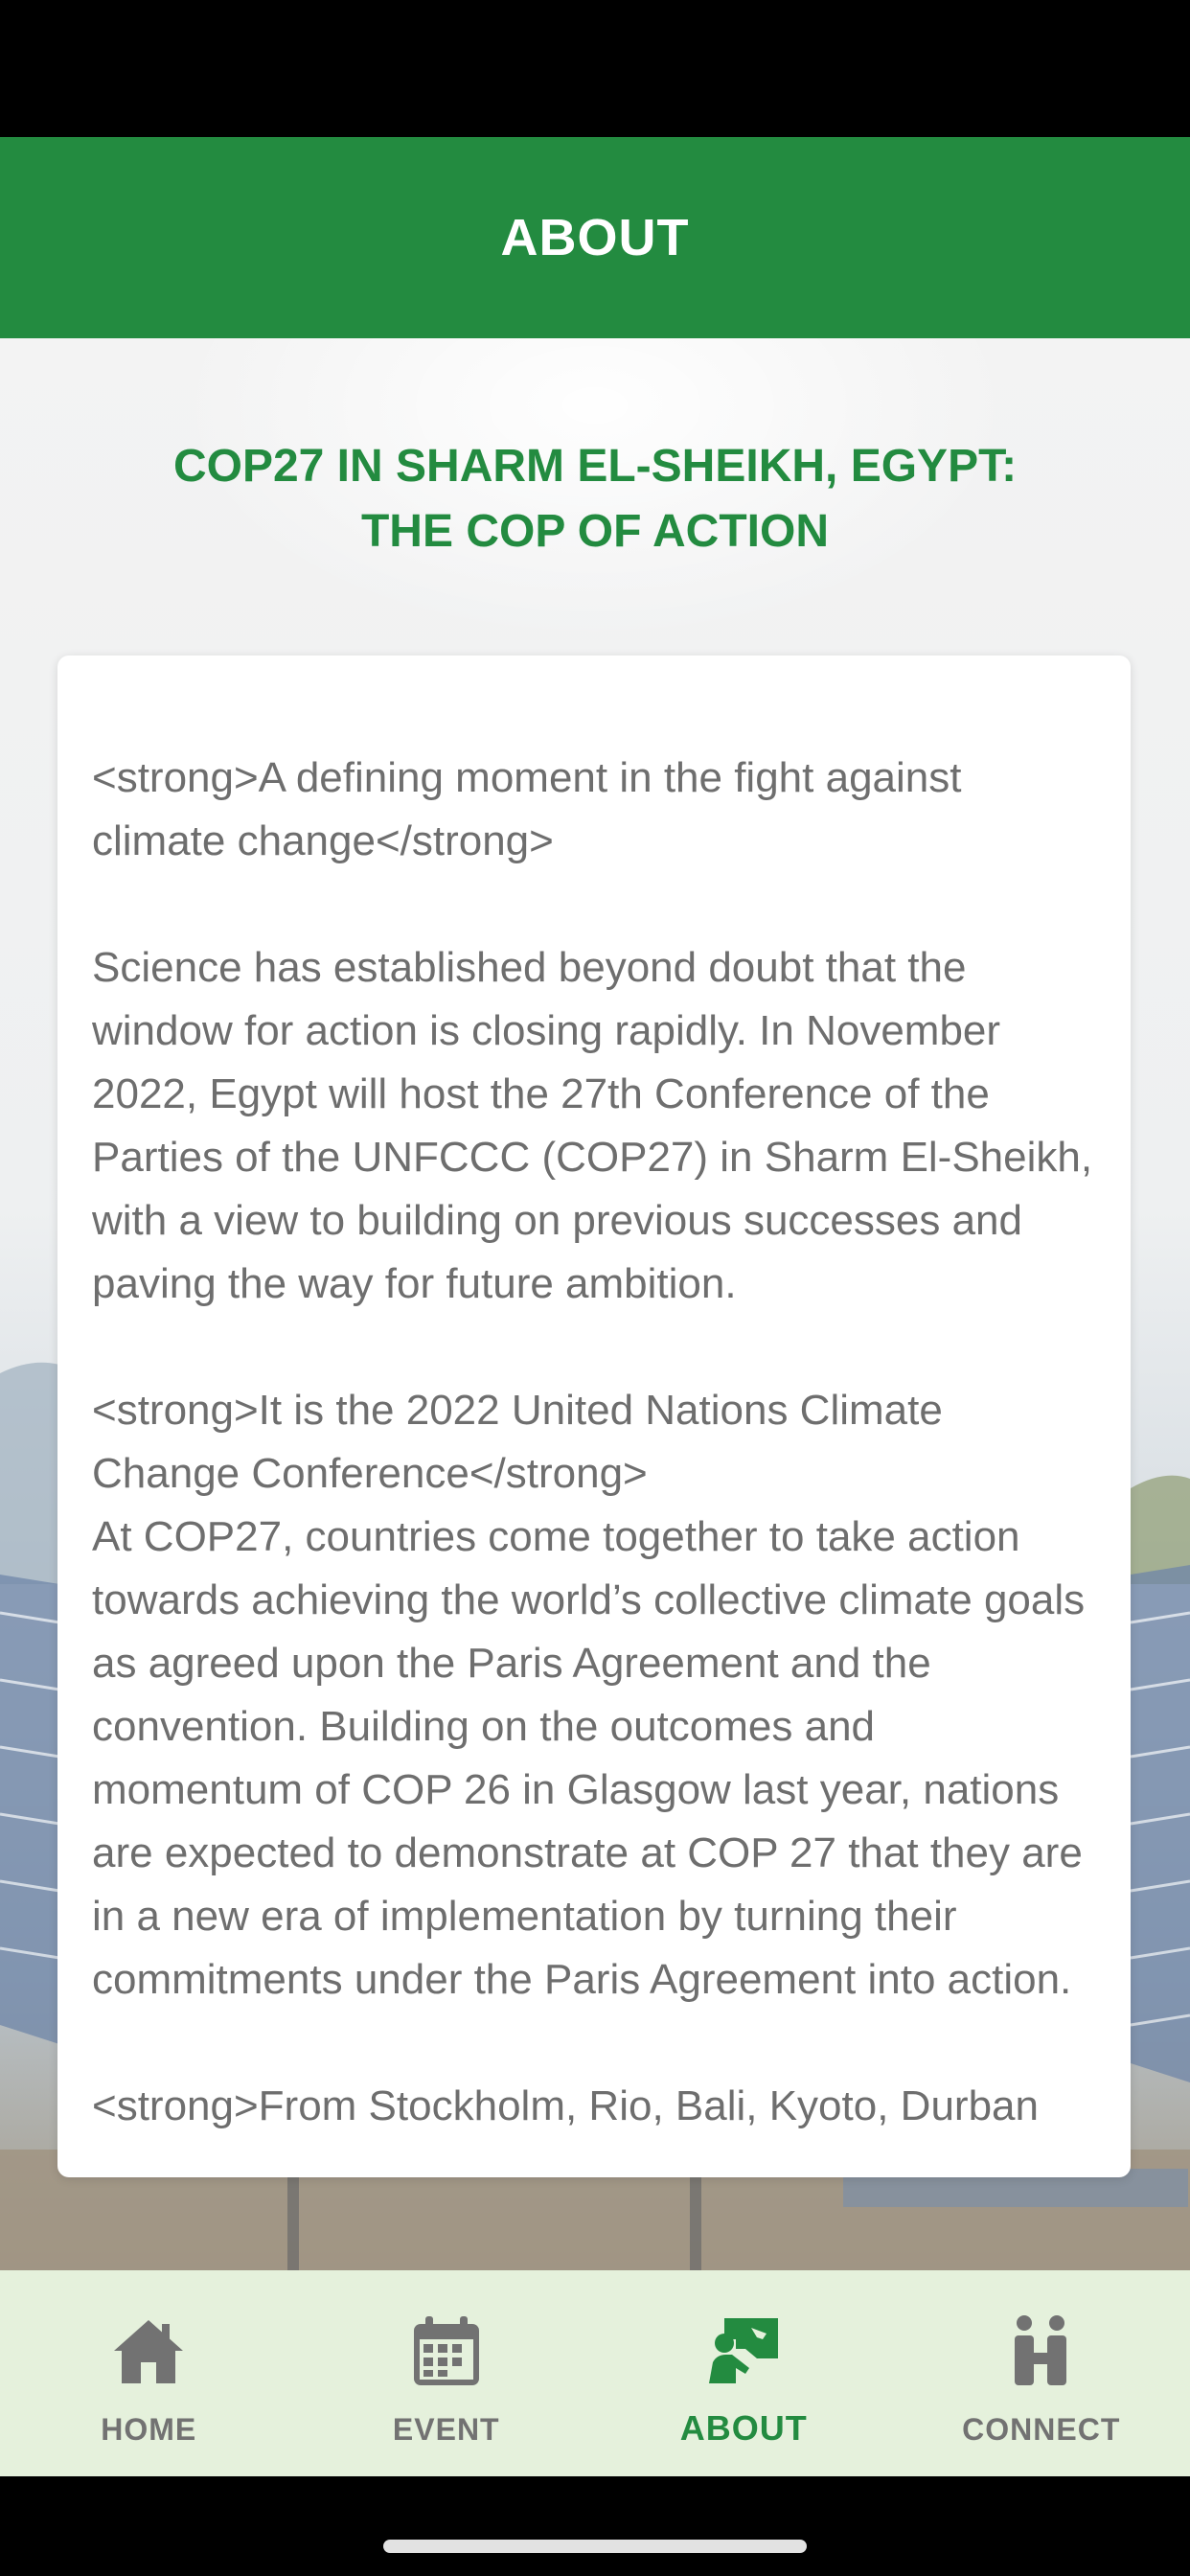  Describe the element at coordinates (595, 2526) in the screenshot. I see `system-nav-area` at that location.